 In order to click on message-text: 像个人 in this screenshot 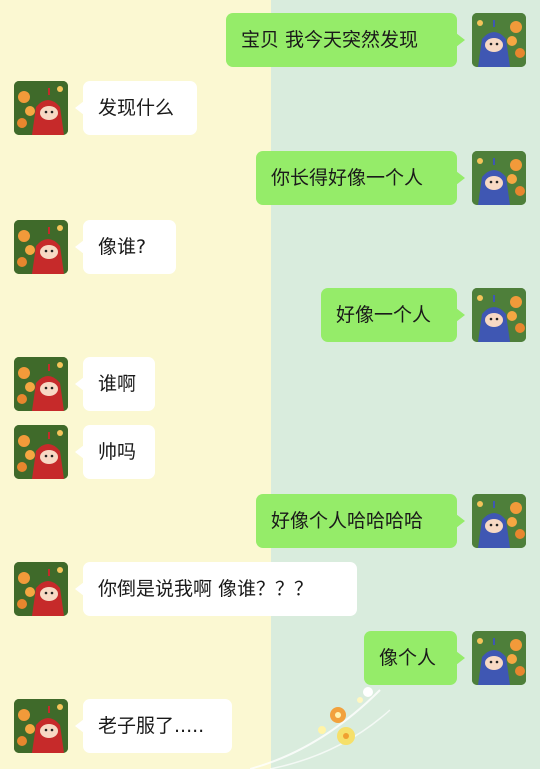, I will do `click(408, 658)`.